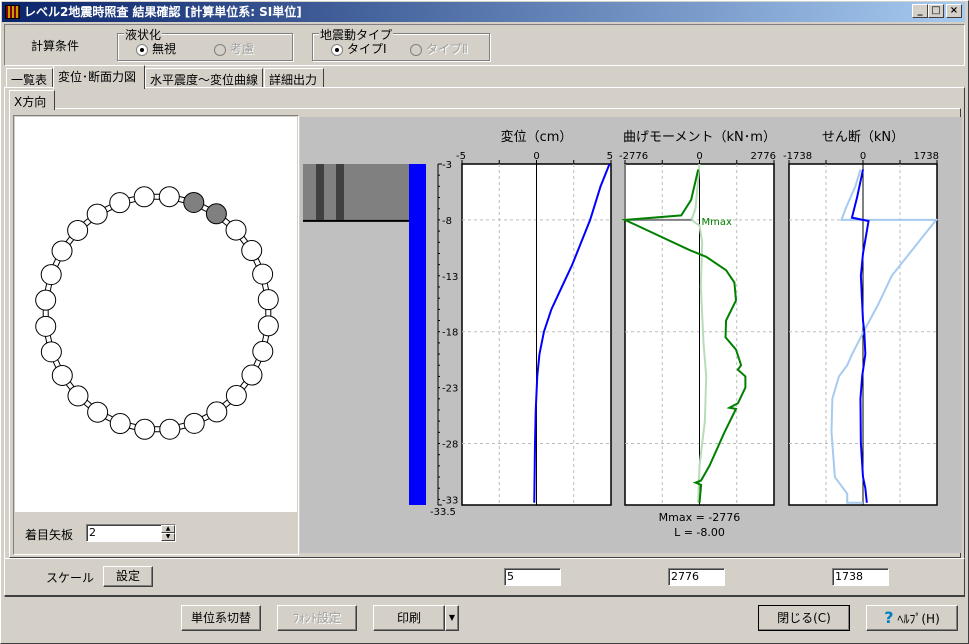 The image size is (969, 644). I want to click on tab-detail-output: 詳細出力, so click(294, 78).